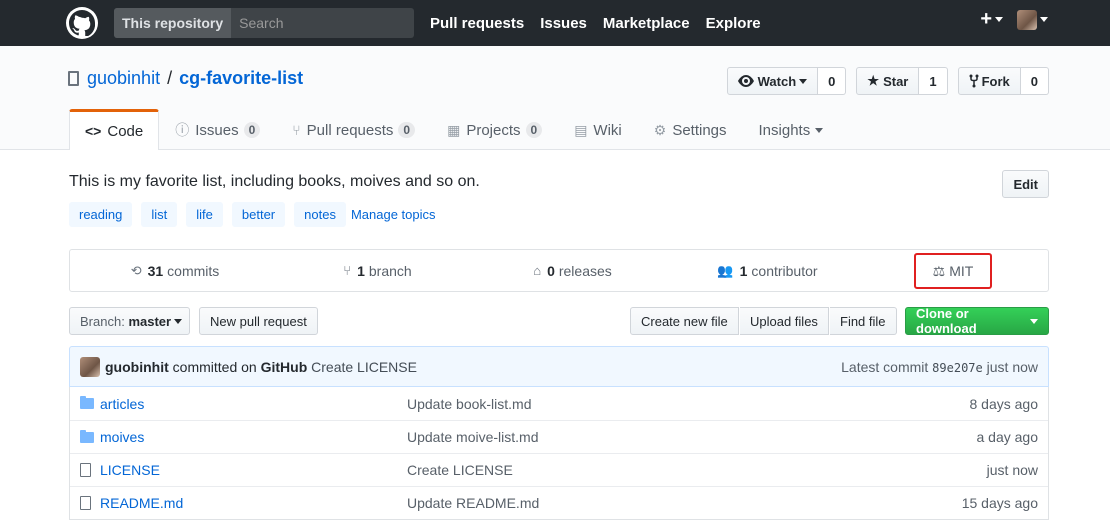 This screenshot has height=526, width=1110. I want to click on user-menu, so click(1032, 19).